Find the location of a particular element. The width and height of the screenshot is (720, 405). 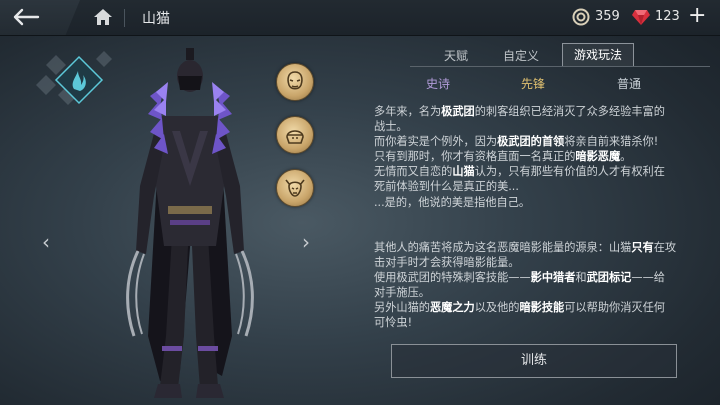

back-arrow-icon is located at coordinates (26, 17).